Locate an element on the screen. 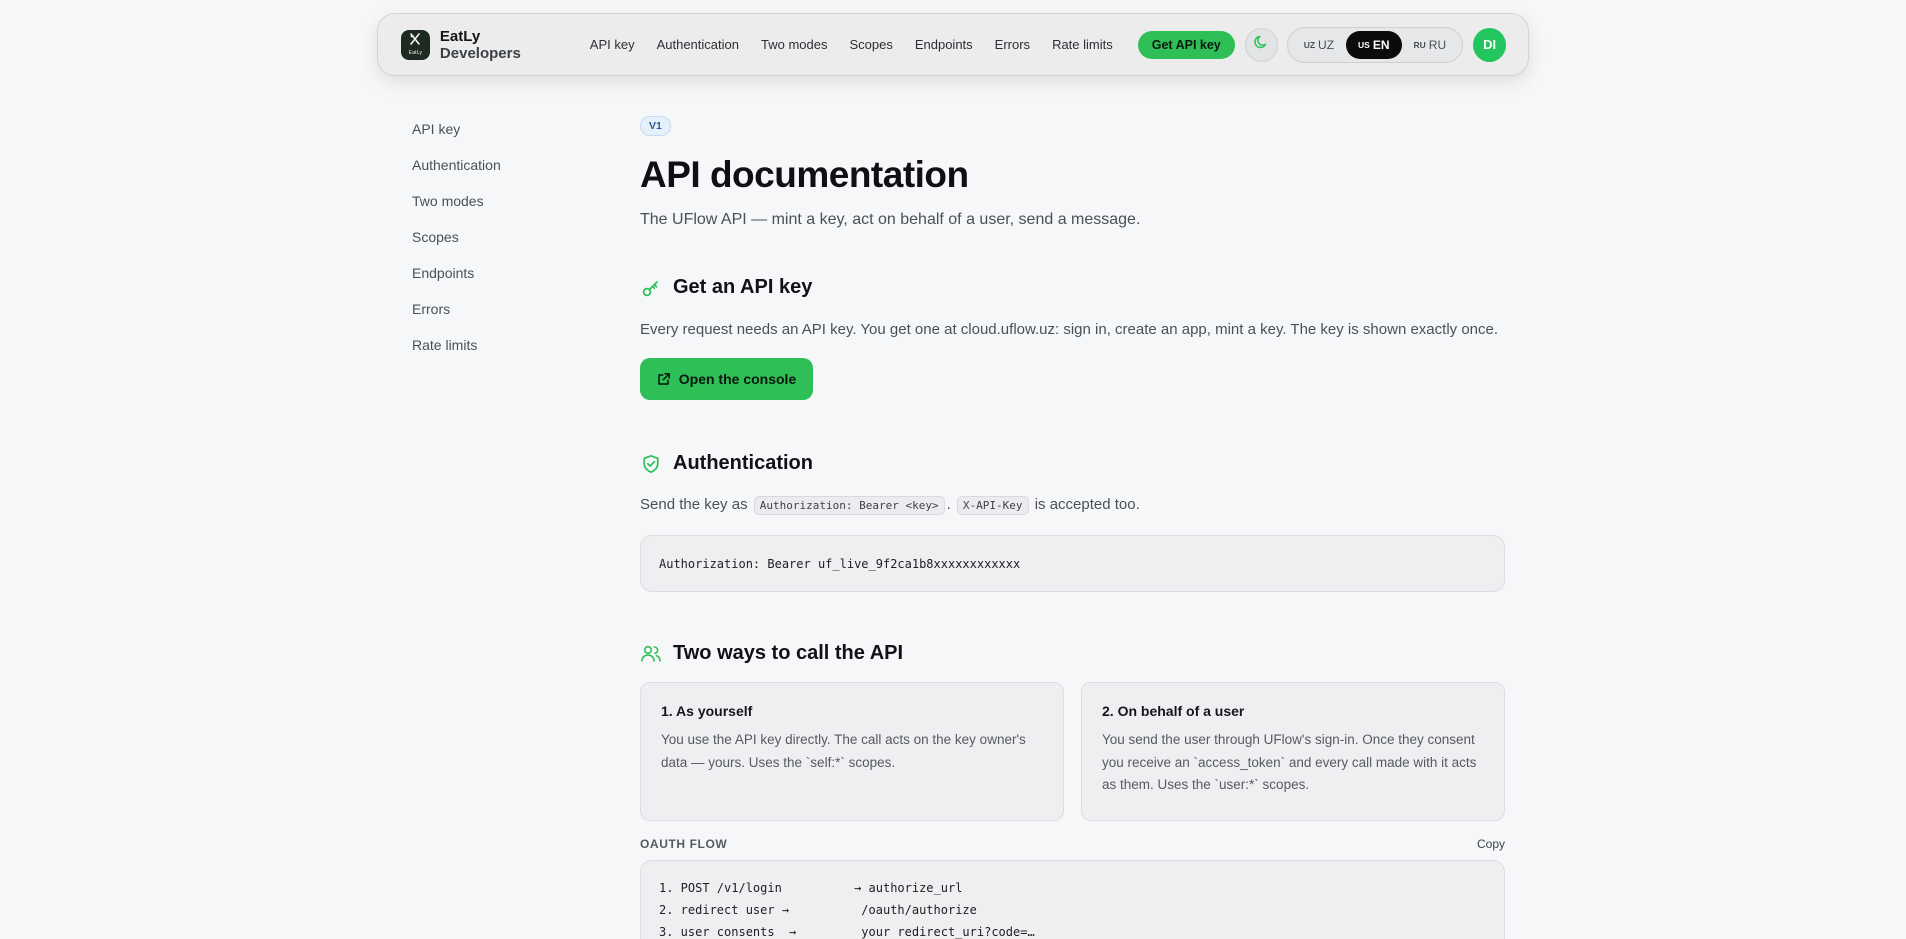 This screenshot has width=1906, height=939. sidebar-item-endpoints: Endpoints is located at coordinates (456, 281).